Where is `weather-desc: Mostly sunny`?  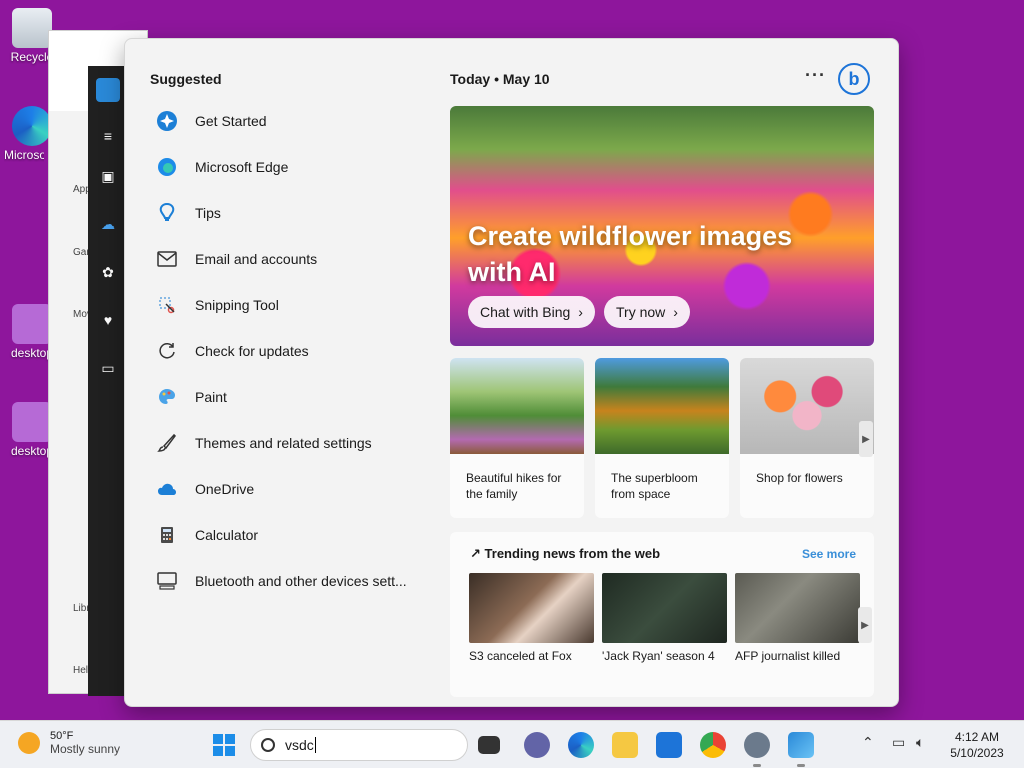
weather-desc: Mostly sunny is located at coordinates (85, 749).